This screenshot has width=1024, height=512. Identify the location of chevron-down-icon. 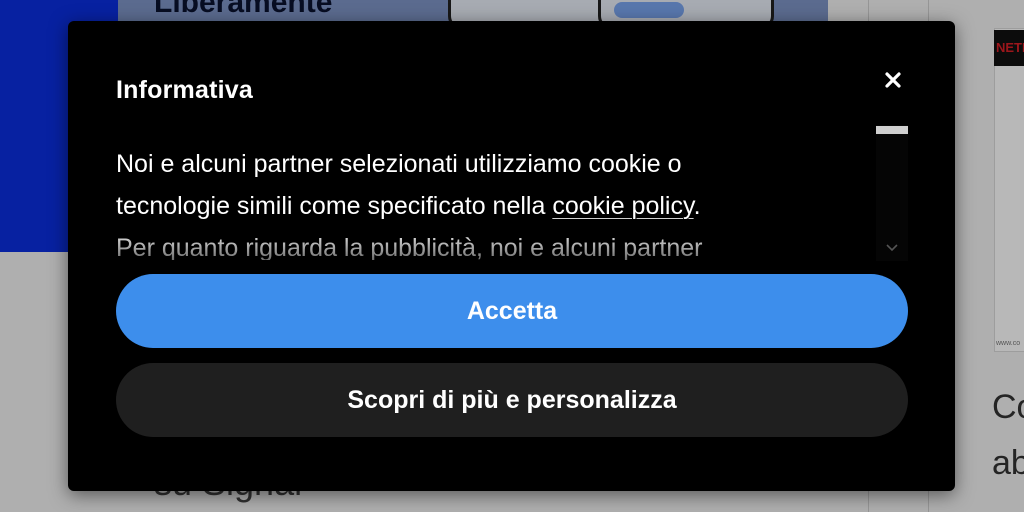
(892, 247).